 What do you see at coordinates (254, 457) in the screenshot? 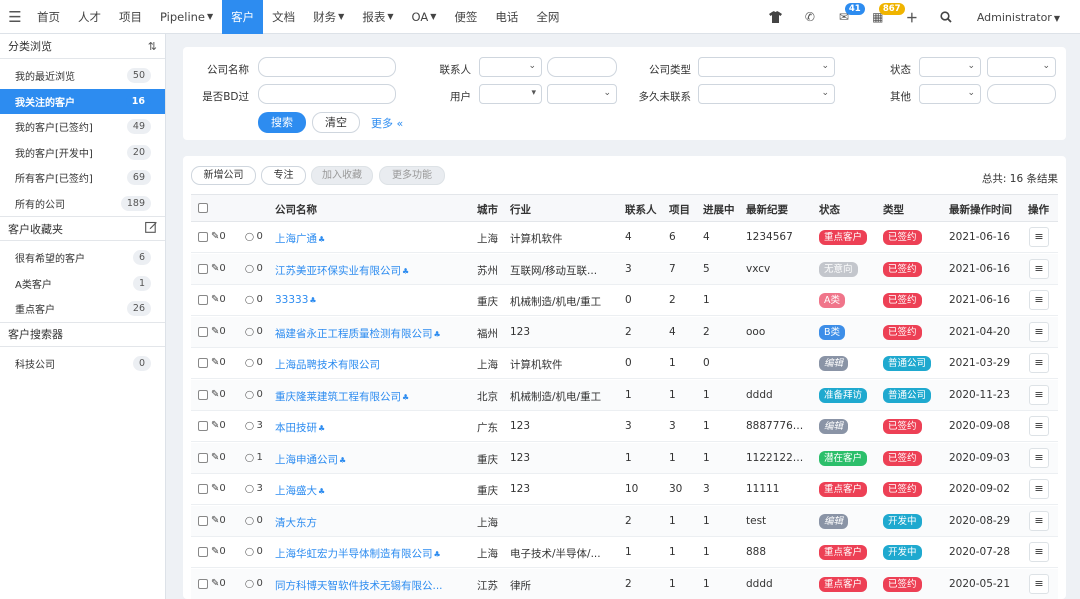
I see `comment-count: ◯ 1` at bounding box center [254, 457].